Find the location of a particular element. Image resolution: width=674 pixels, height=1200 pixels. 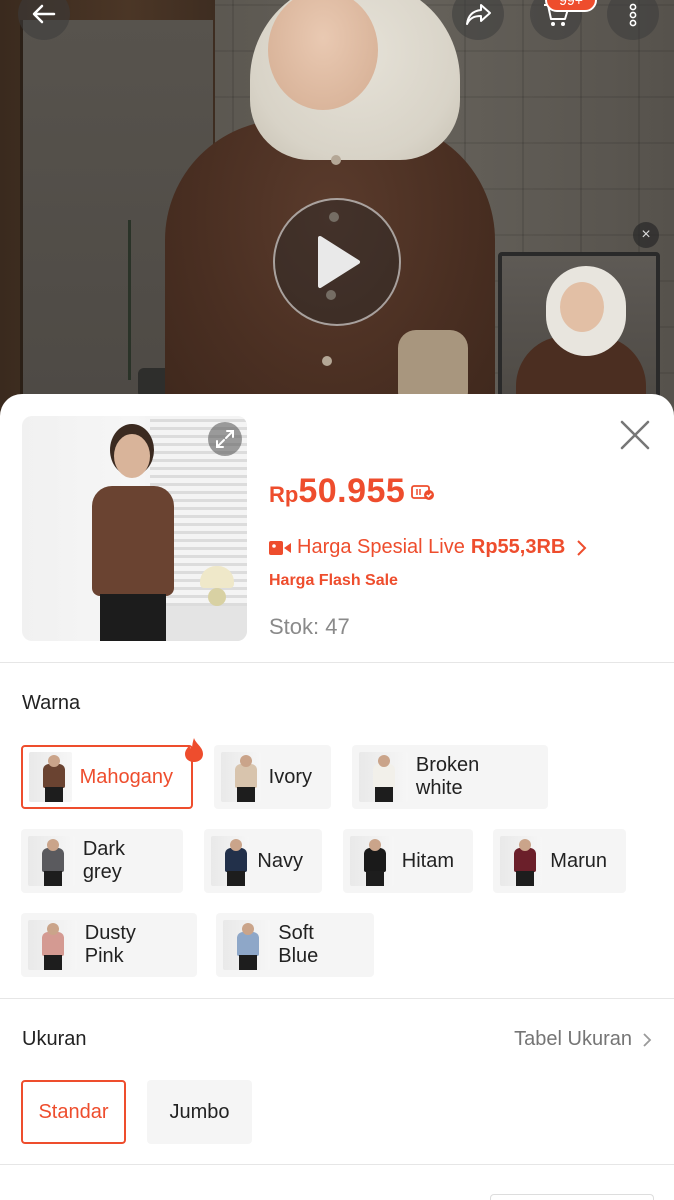

color-option-marun: Marun is located at coordinates (559, 861).